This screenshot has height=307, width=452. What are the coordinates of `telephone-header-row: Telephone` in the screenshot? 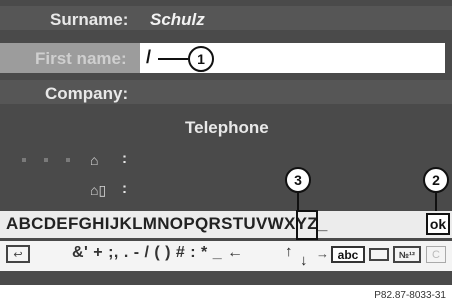 It's located at (226, 130).